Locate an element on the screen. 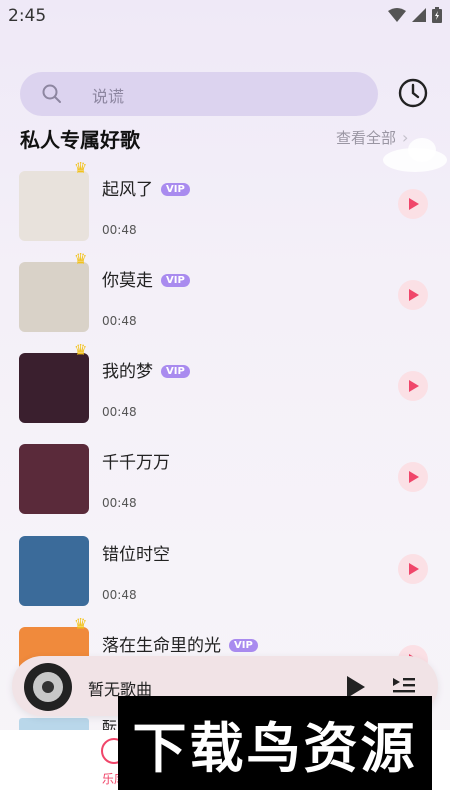 Image resolution: width=450 pixels, height=800 pixels. song-title: 我的梦 VIP is located at coordinates (146, 369).